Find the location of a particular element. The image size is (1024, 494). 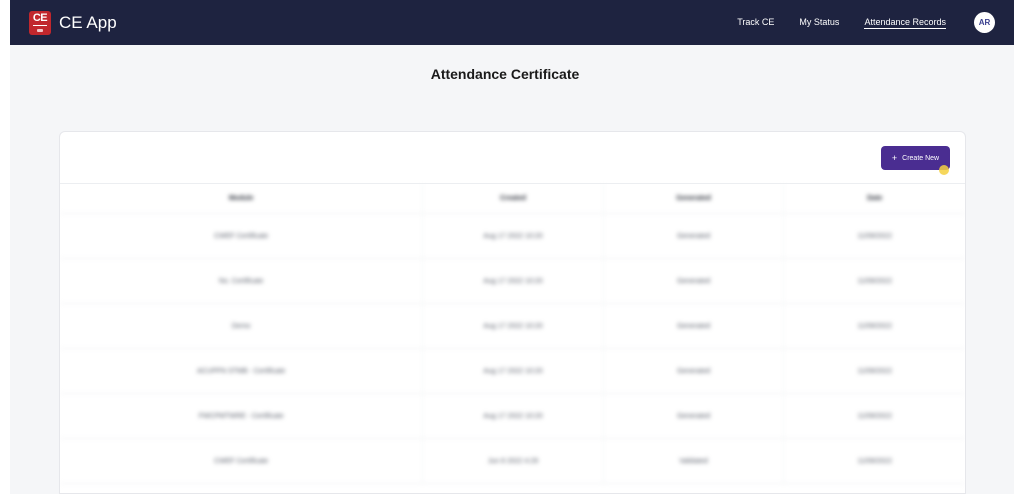

column-header-generated: Generated is located at coordinates (694, 198).